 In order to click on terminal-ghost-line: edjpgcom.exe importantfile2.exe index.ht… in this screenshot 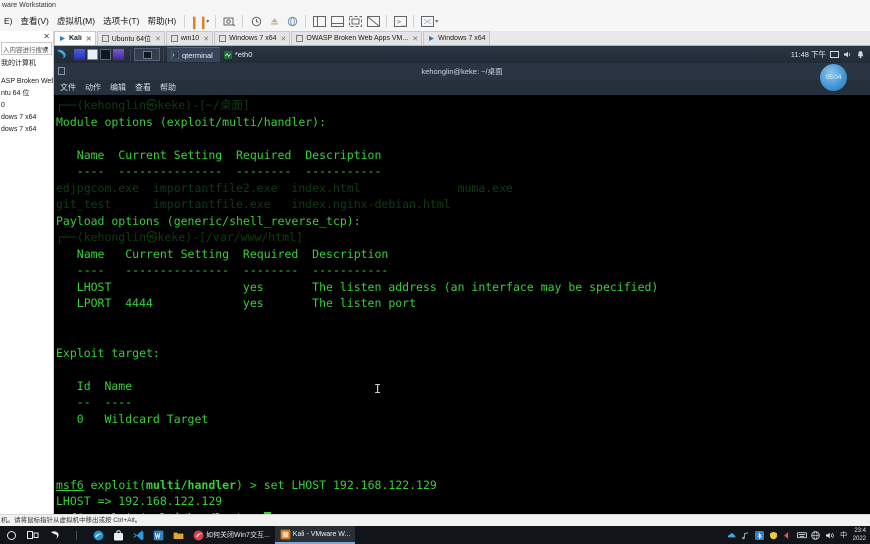, I will do `click(284, 187)`.